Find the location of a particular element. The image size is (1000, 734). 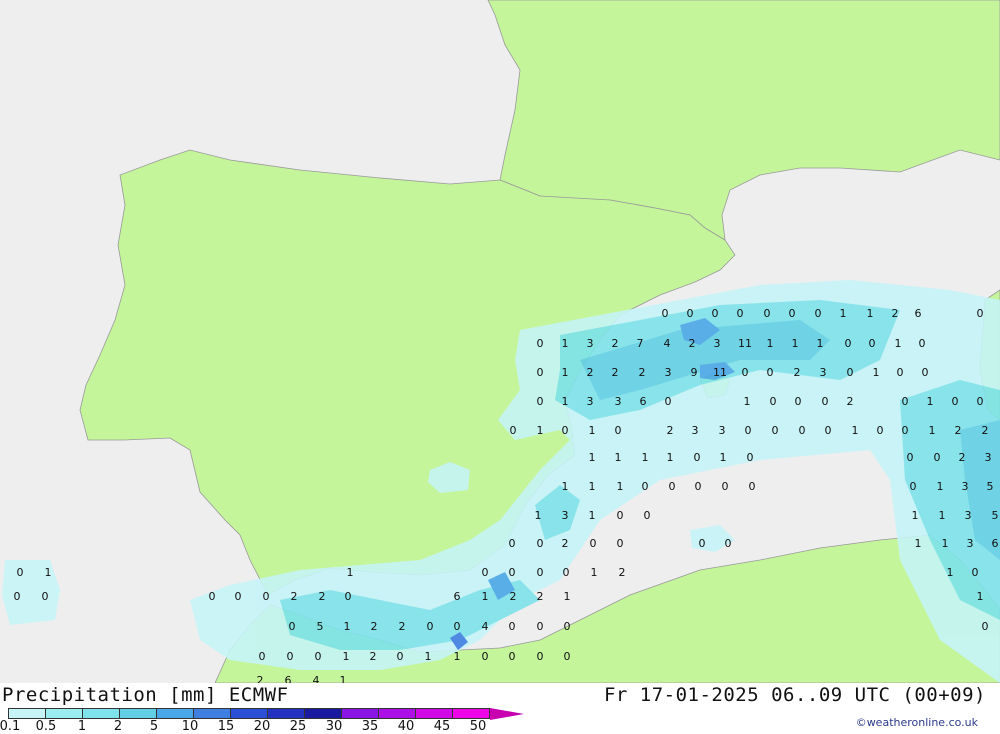

legend-labels: 0.1 0.5 1 2 5 10 15 20 25 30 35 40 45 50 is located at coordinates (270, 726).